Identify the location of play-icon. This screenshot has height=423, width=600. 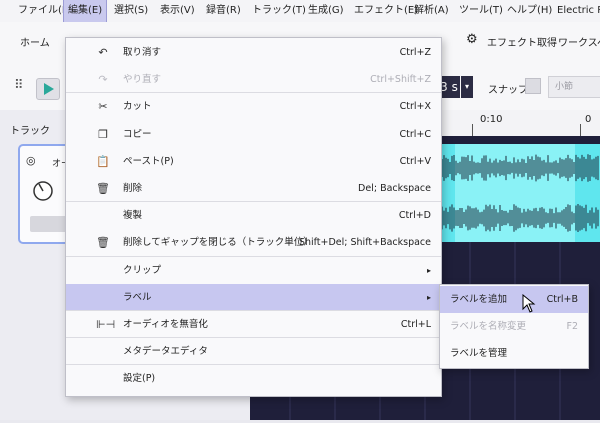
(49, 89).